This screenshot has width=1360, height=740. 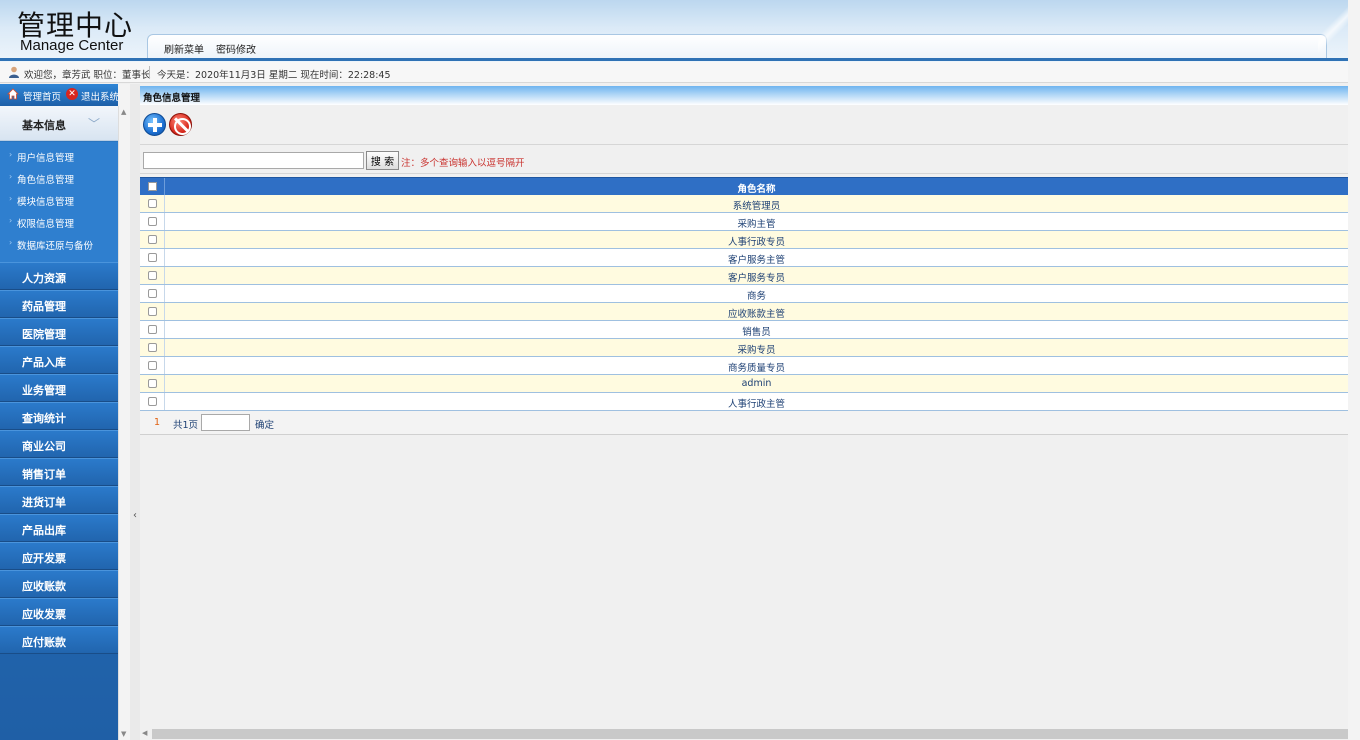 I want to click on sidebar-menu-stock-out: 产品出库, so click(x=59, y=528).